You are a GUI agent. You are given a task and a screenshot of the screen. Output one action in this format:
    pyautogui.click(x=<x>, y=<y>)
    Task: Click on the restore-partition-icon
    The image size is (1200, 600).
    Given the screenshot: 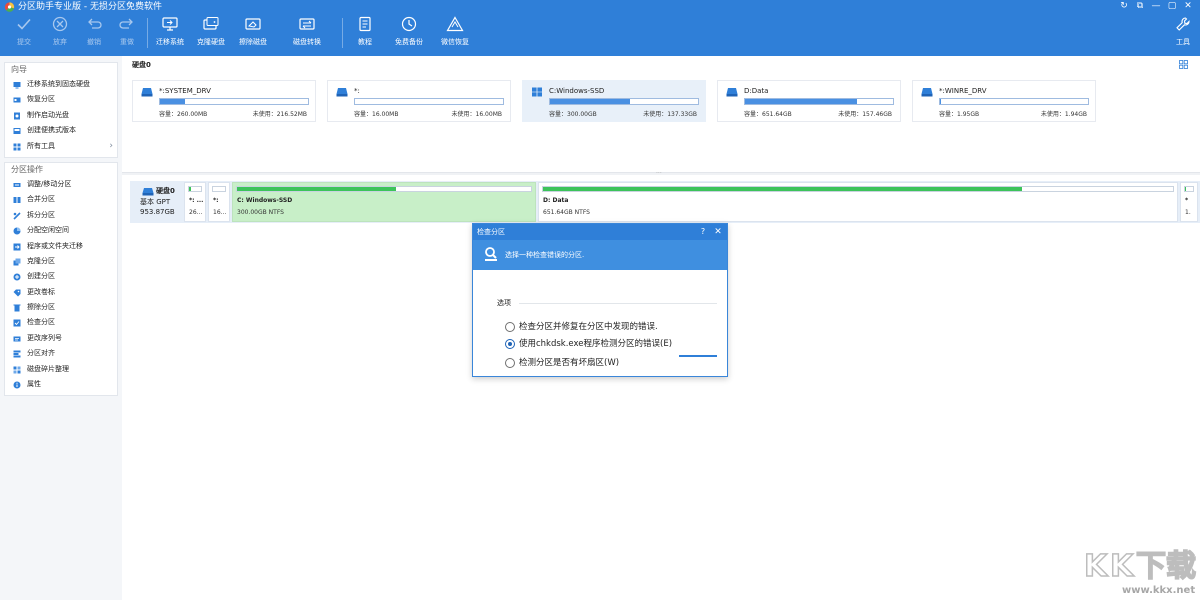 What is the action you would take?
    pyautogui.click(x=17, y=100)
    